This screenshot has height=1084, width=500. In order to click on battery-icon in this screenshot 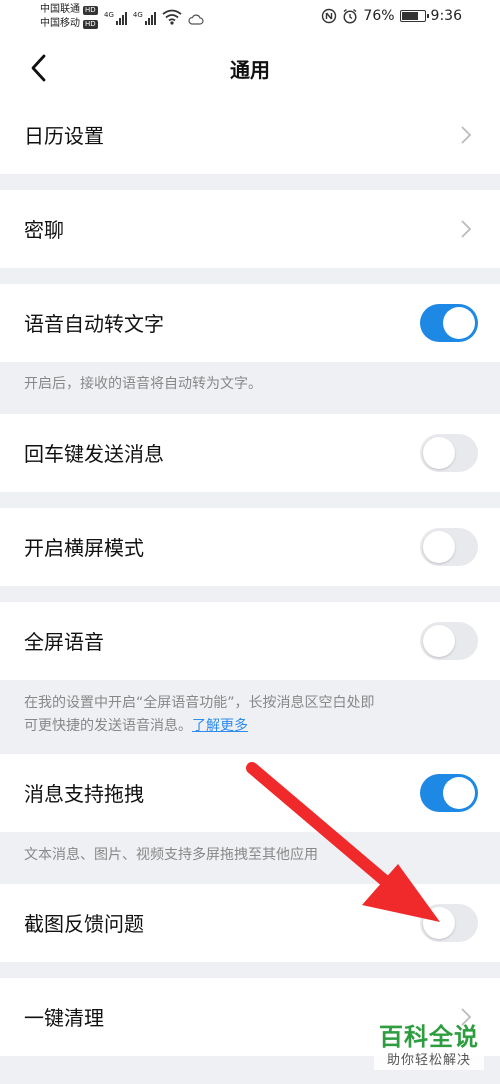, I will do `click(414, 16)`.